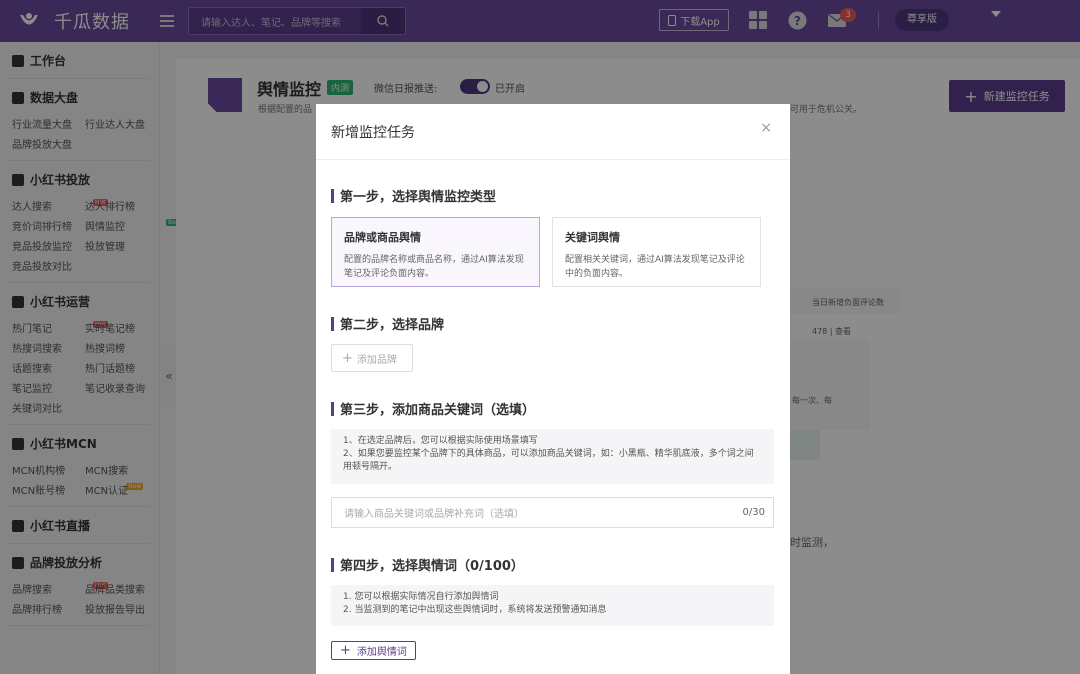 The height and width of the screenshot is (674, 1080). Describe the element at coordinates (753, 512) in the screenshot. I see `keyword-count: 0/30` at that location.